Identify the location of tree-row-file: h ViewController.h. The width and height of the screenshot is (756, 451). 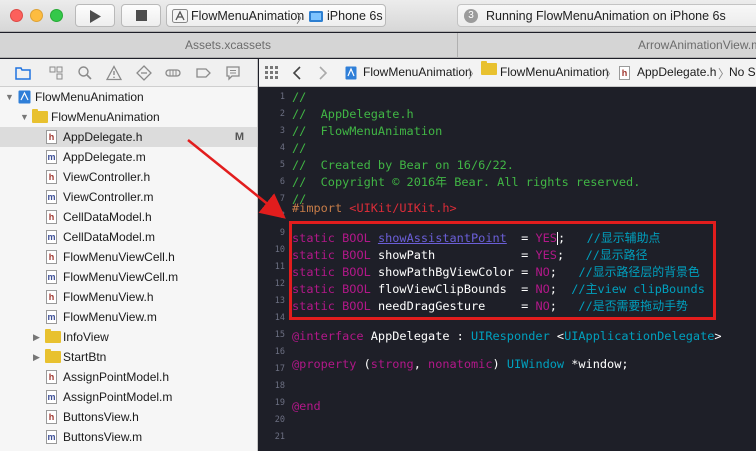
(128, 177).